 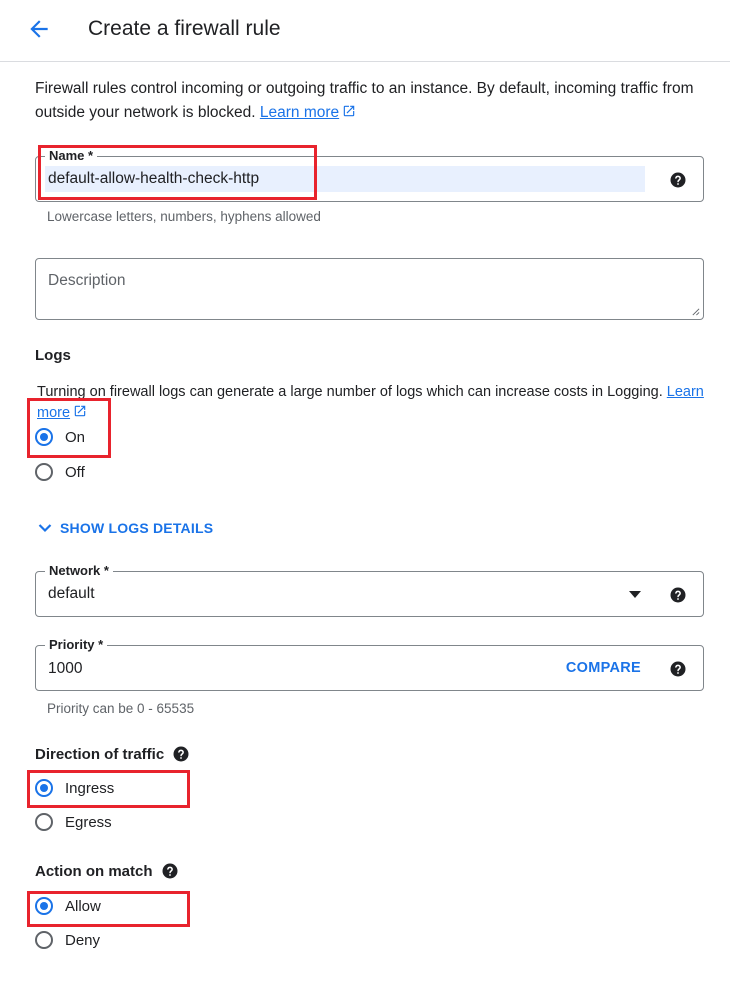 I want to click on direction-ingress-radio: Ingress, so click(x=74, y=788).